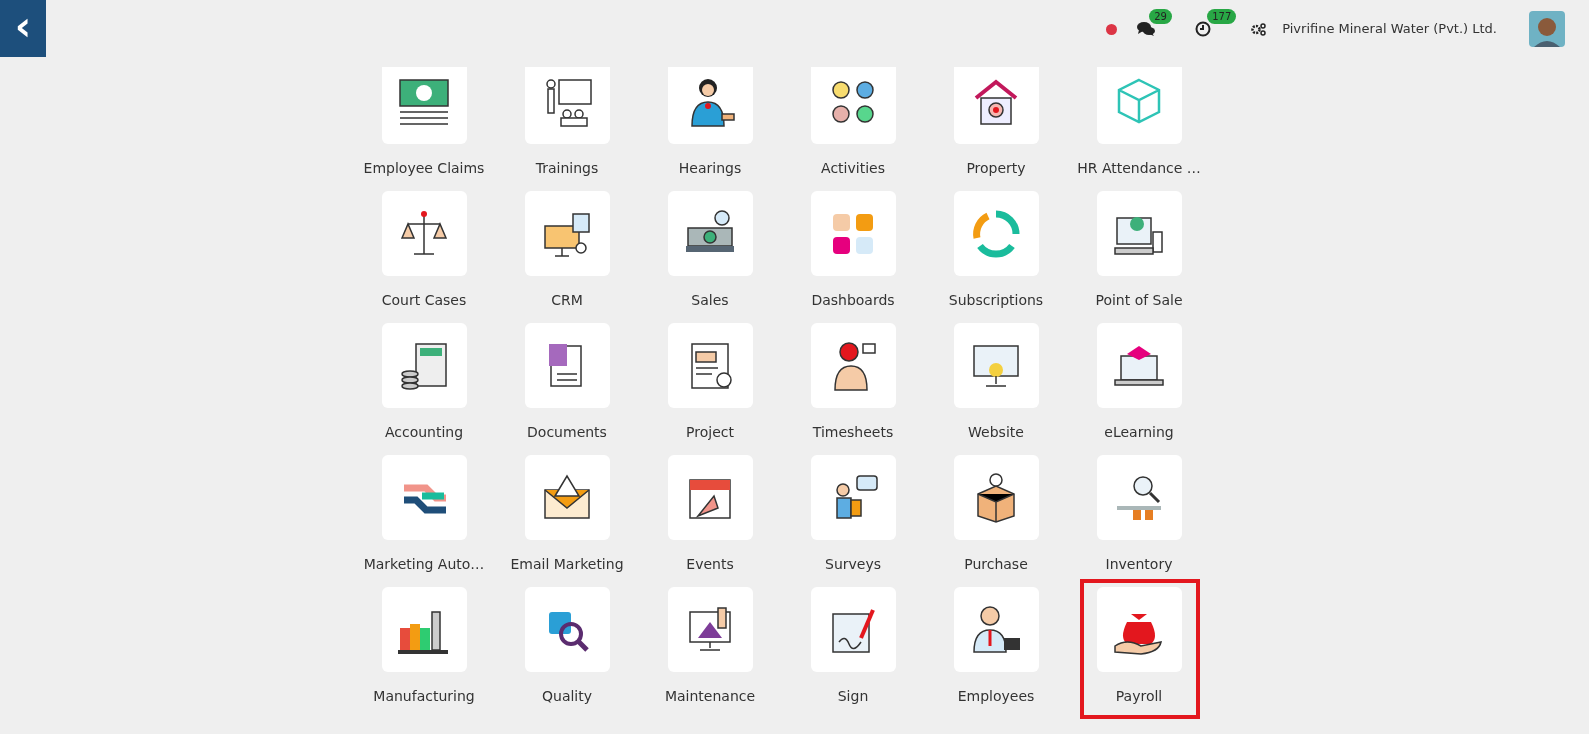 This screenshot has height=734, width=1589. I want to click on app-label: Website, so click(996, 432).